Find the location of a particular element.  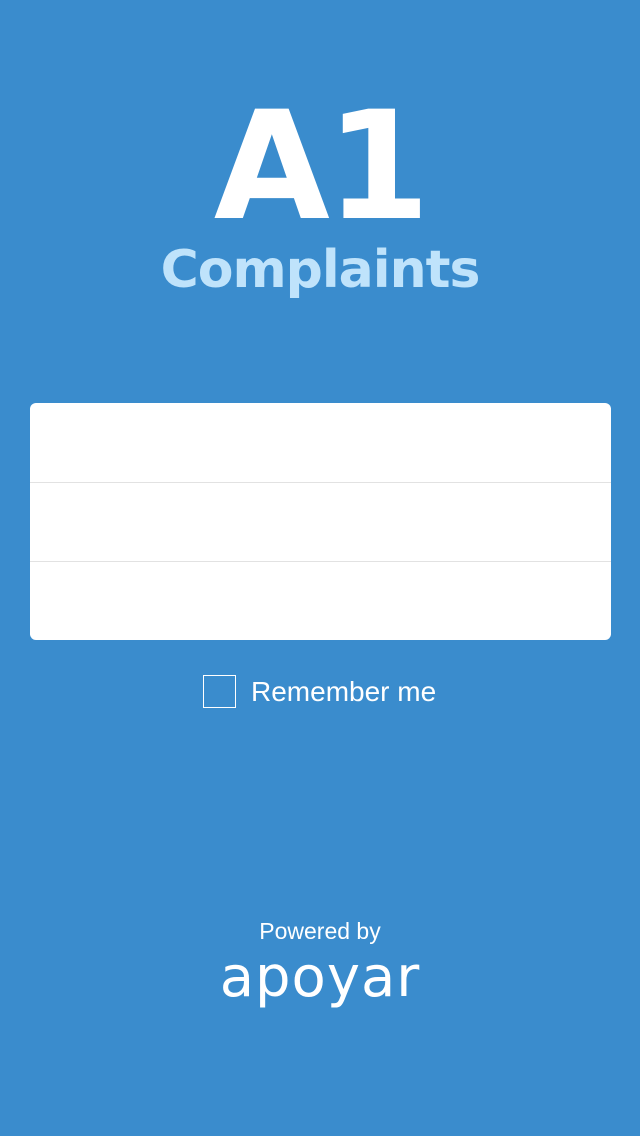

app-logo-title: A1 is located at coordinates (321, 167).